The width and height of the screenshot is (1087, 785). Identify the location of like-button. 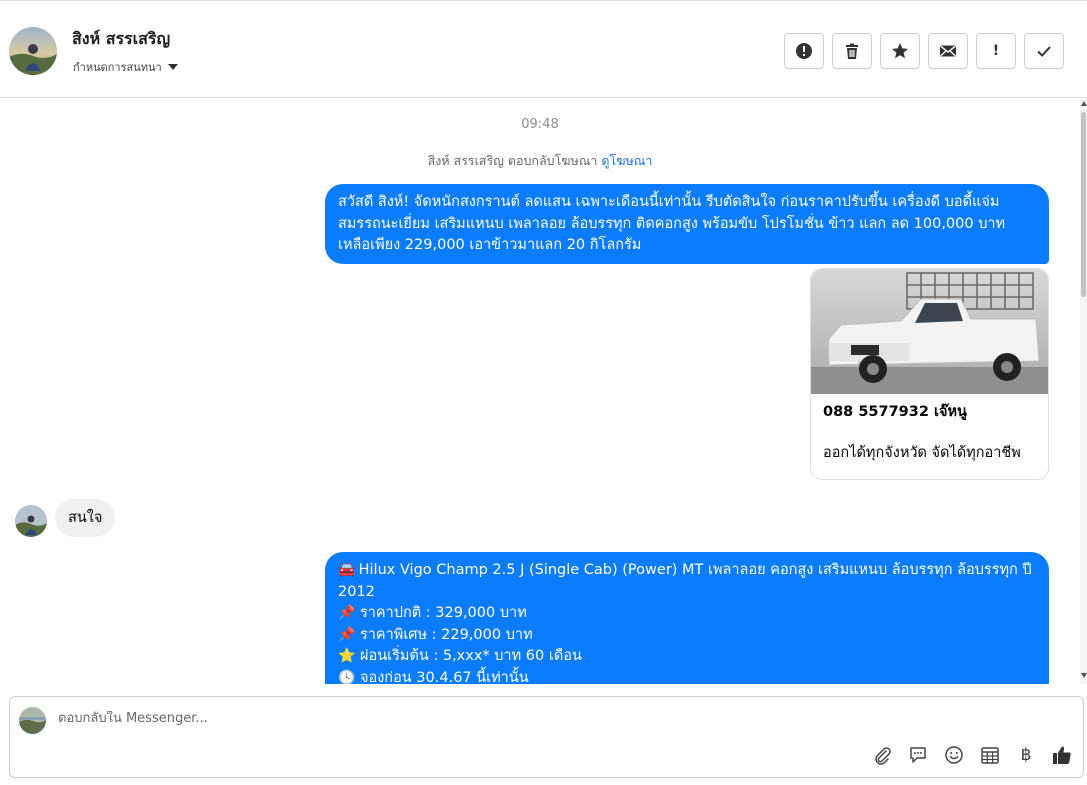
(1062, 755).